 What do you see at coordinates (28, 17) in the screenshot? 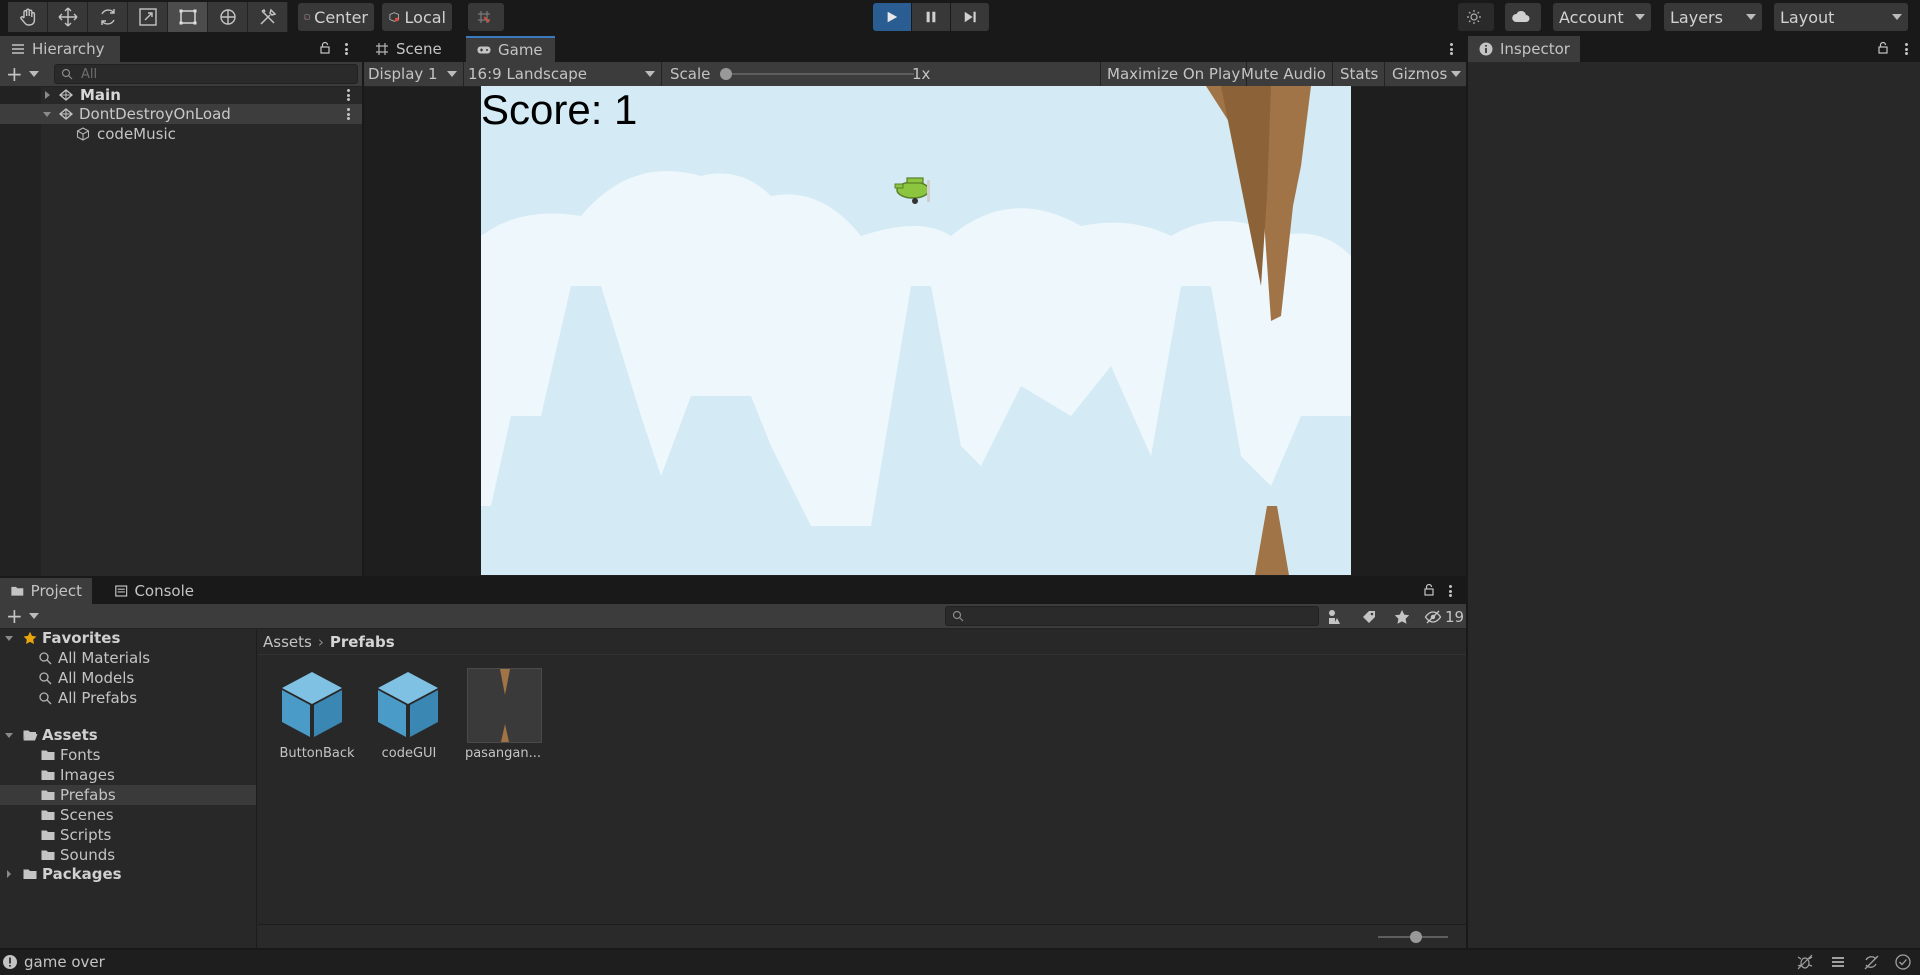
I see `hand-tool-icon` at bounding box center [28, 17].